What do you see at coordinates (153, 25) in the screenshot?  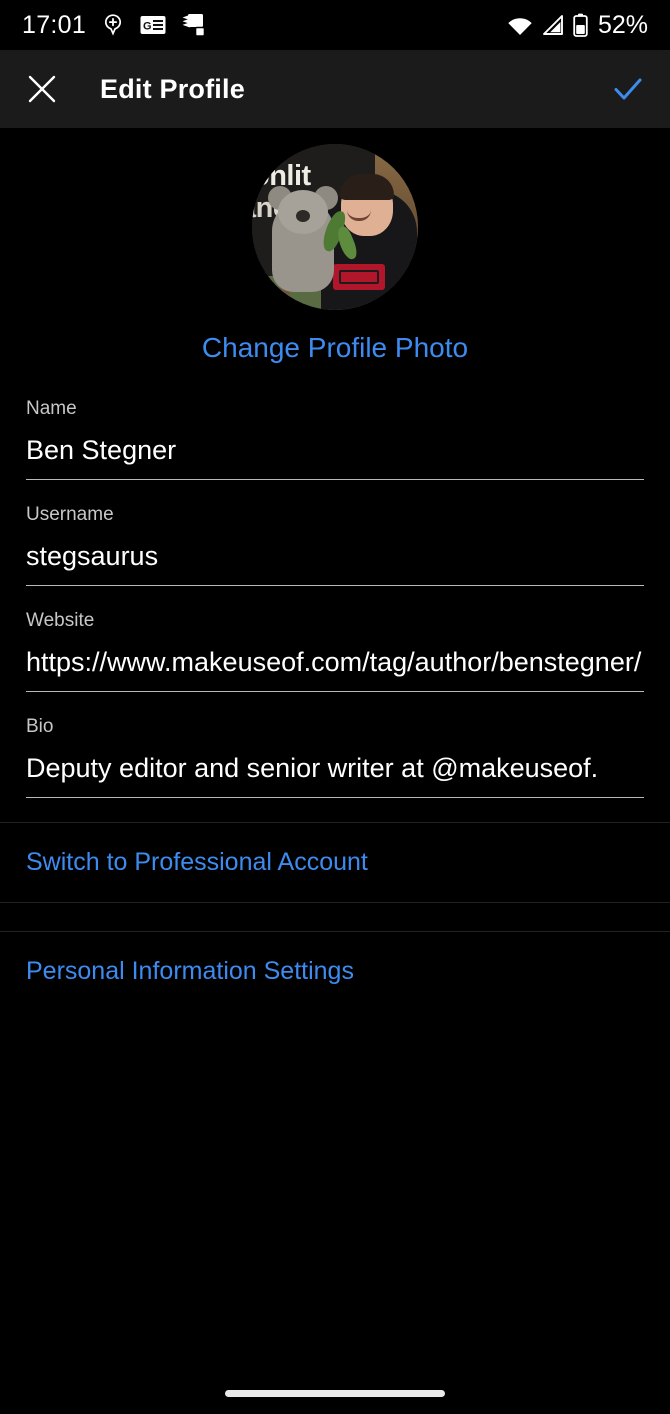 I see `google-news-icon: G` at bounding box center [153, 25].